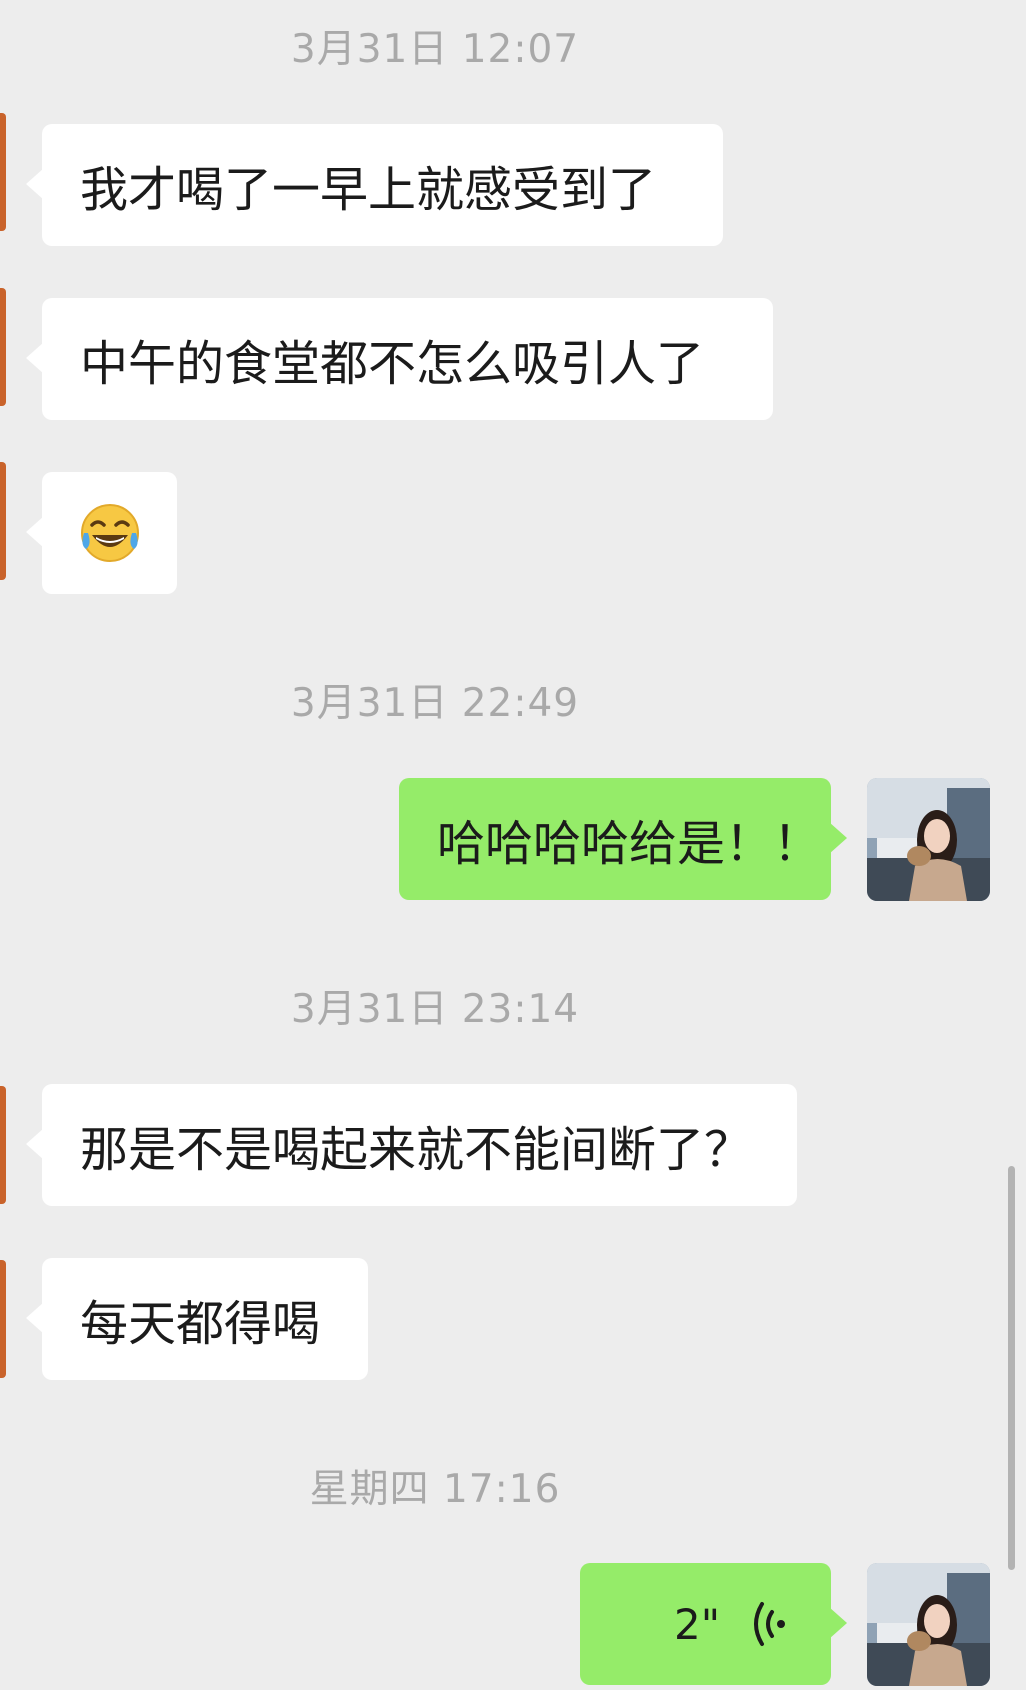 This screenshot has height=1690, width=1026. I want to click on timestamp: 3月31日 12:07, so click(435, 49).